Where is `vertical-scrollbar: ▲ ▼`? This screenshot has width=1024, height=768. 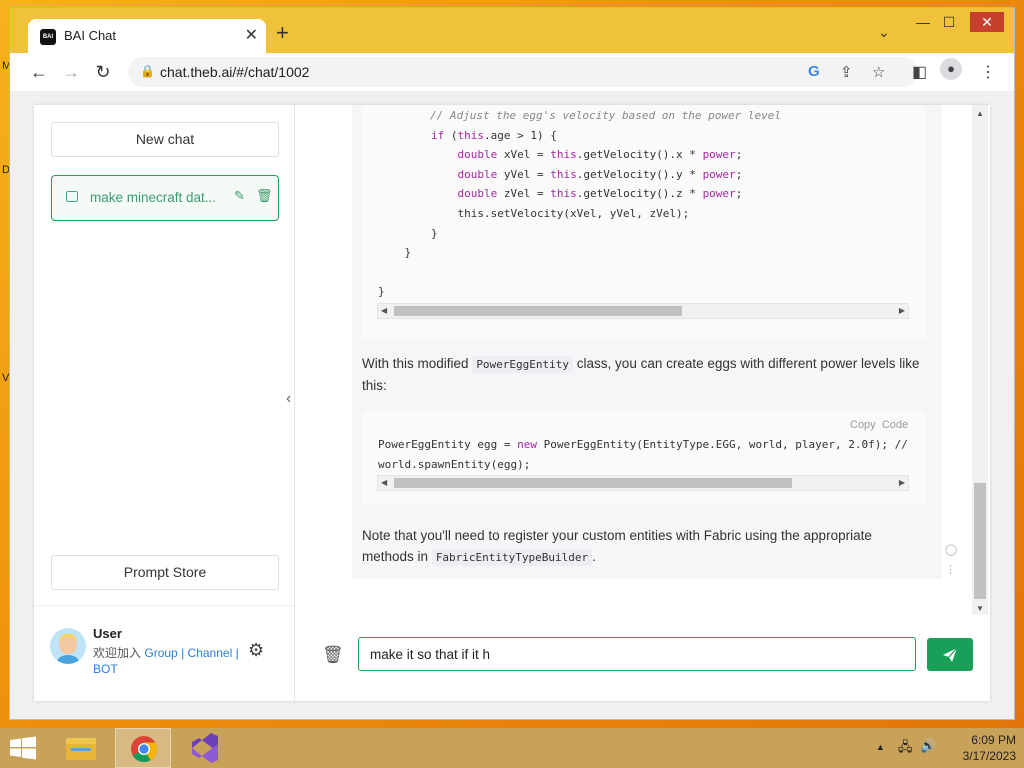
vertical-scrollbar: ▲ ▼ is located at coordinates (980, 360).